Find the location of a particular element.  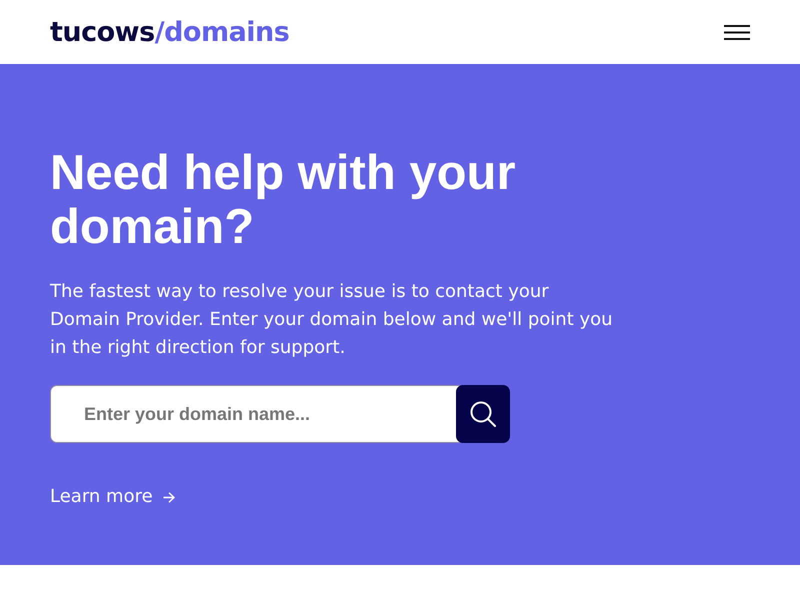

menu-button is located at coordinates (737, 32).